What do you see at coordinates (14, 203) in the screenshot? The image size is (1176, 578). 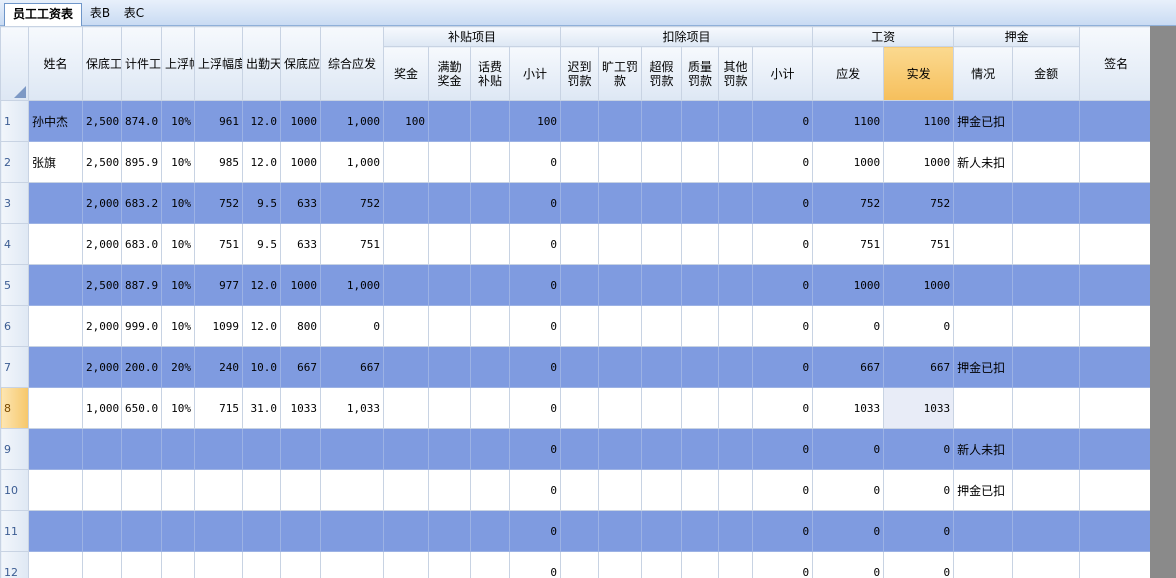 I see `row-header: 3` at bounding box center [14, 203].